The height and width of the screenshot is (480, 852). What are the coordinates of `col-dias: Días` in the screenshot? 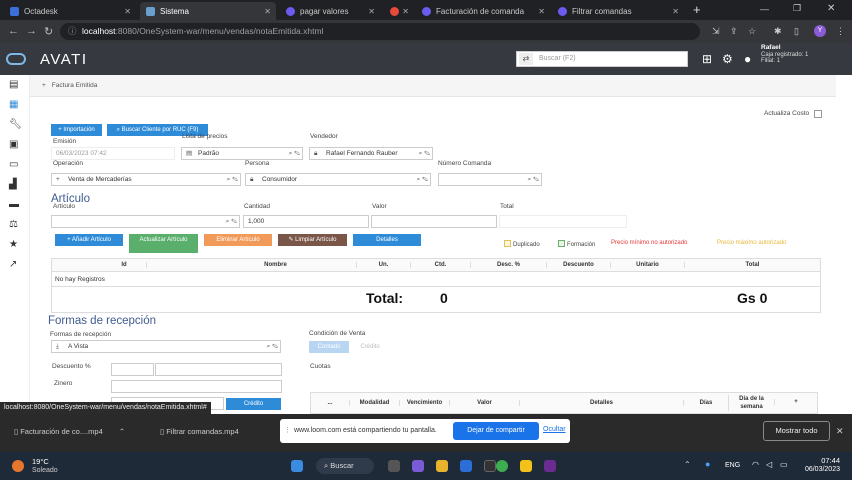 It's located at (705, 403).